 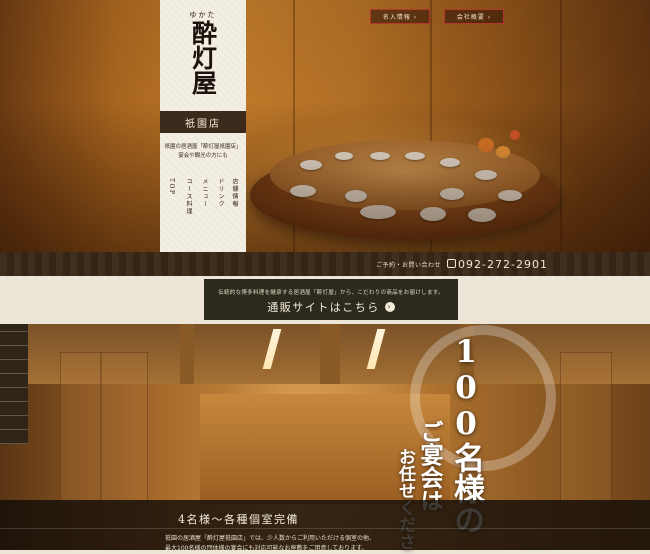 I want to click on nav-store-info: 店舗情報, so click(x=234, y=193).